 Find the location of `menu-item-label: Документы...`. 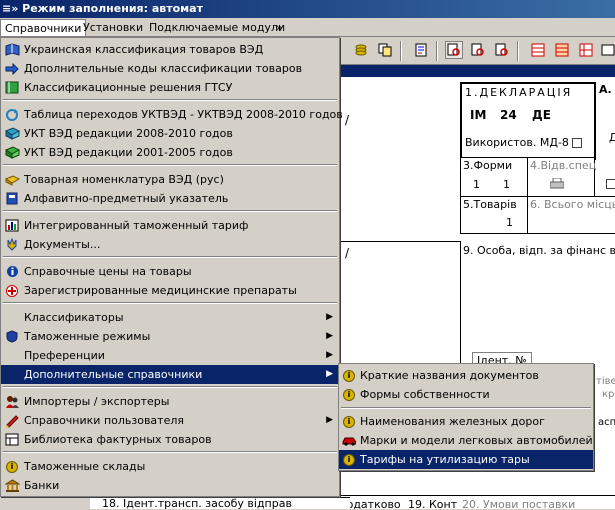

menu-item-label: Документы... is located at coordinates (62, 244).